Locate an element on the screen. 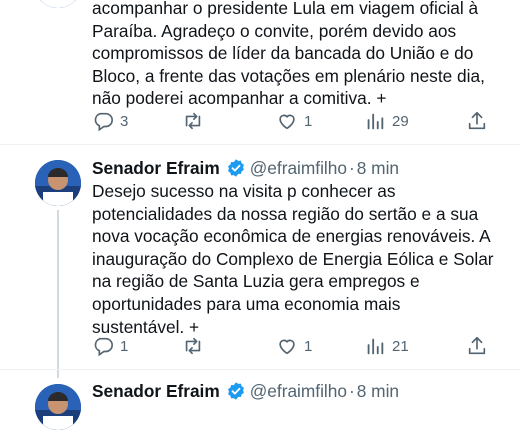 This screenshot has height=430, width=520. views-count: 21 is located at coordinates (400, 346).